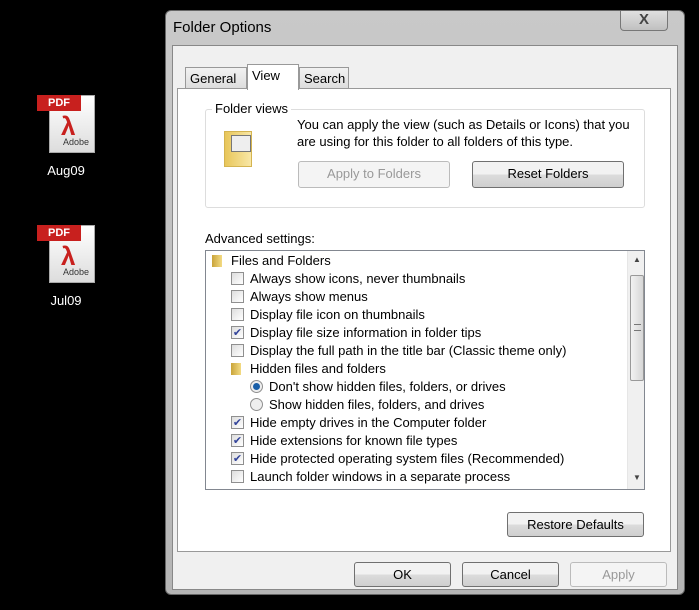  What do you see at coordinates (281, 260) in the screenshot?
I see `setting-label: Files and Folders` at bounding box center [281, 260].